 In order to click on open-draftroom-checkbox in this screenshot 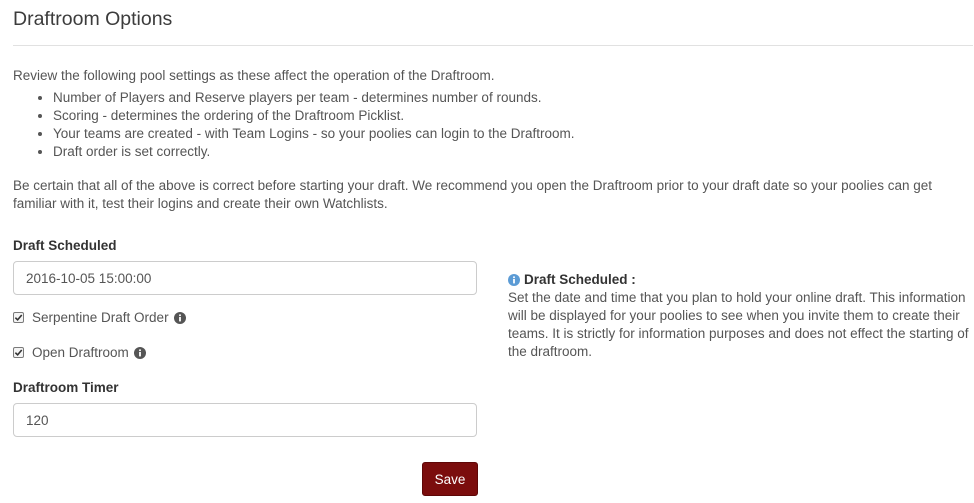, I will do `click(18, 352)`.